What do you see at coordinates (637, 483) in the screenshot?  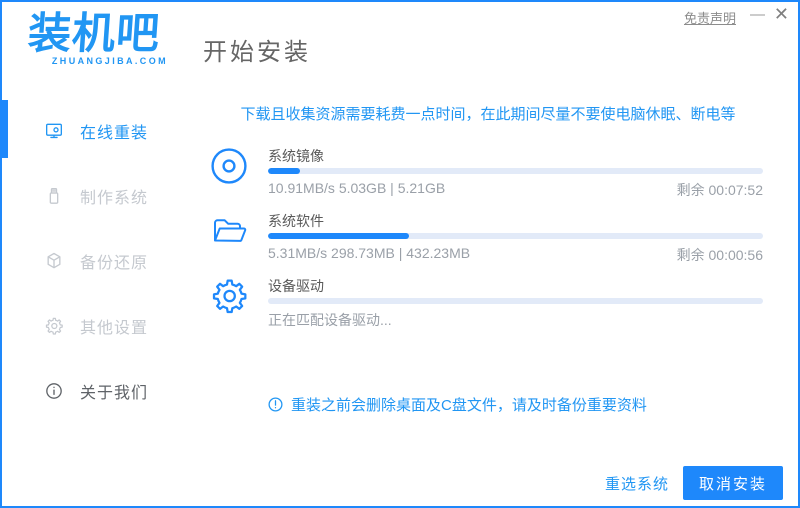 I see `reselect-system-button: 重选系统` at bounding box center [637, 483].